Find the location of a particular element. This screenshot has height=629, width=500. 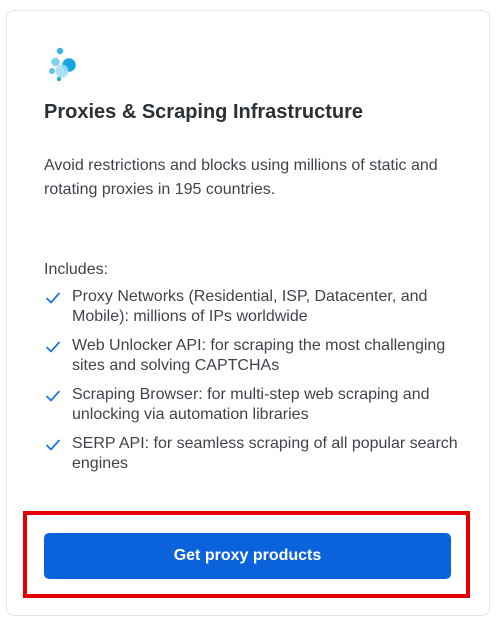

get-proxy-products-button: Get proxy products is located at coordinates (247, 556).